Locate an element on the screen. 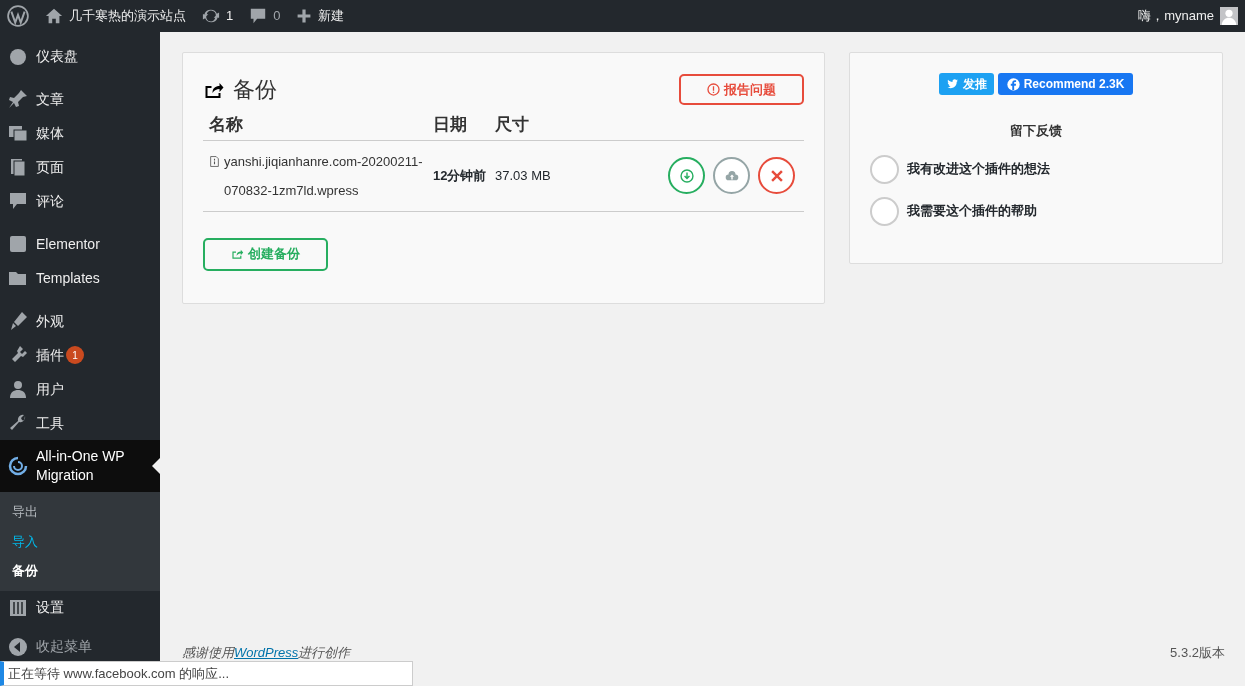 Image resolution: width=1245 pixels, height=686 pixels. file-name: yanshi.jiqianhanre.com-20200211-070832-1zm7ld.wpress is located at coordinates (324, 176).